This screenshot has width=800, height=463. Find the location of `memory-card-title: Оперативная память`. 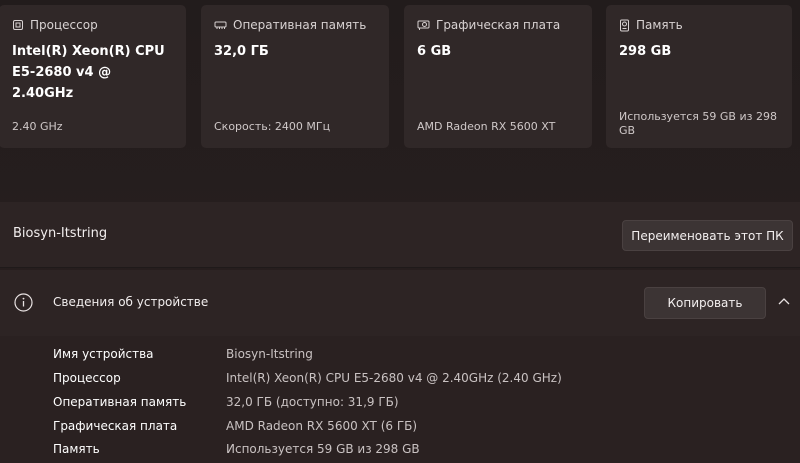

memory-card-title: Оперативная память is located at coordinates (300, 25).